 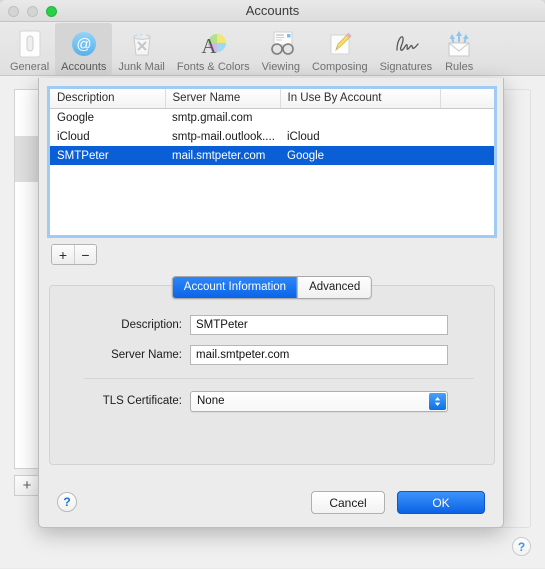 I want to click on tls-certificate-select: None, so click(x=319, y=401).